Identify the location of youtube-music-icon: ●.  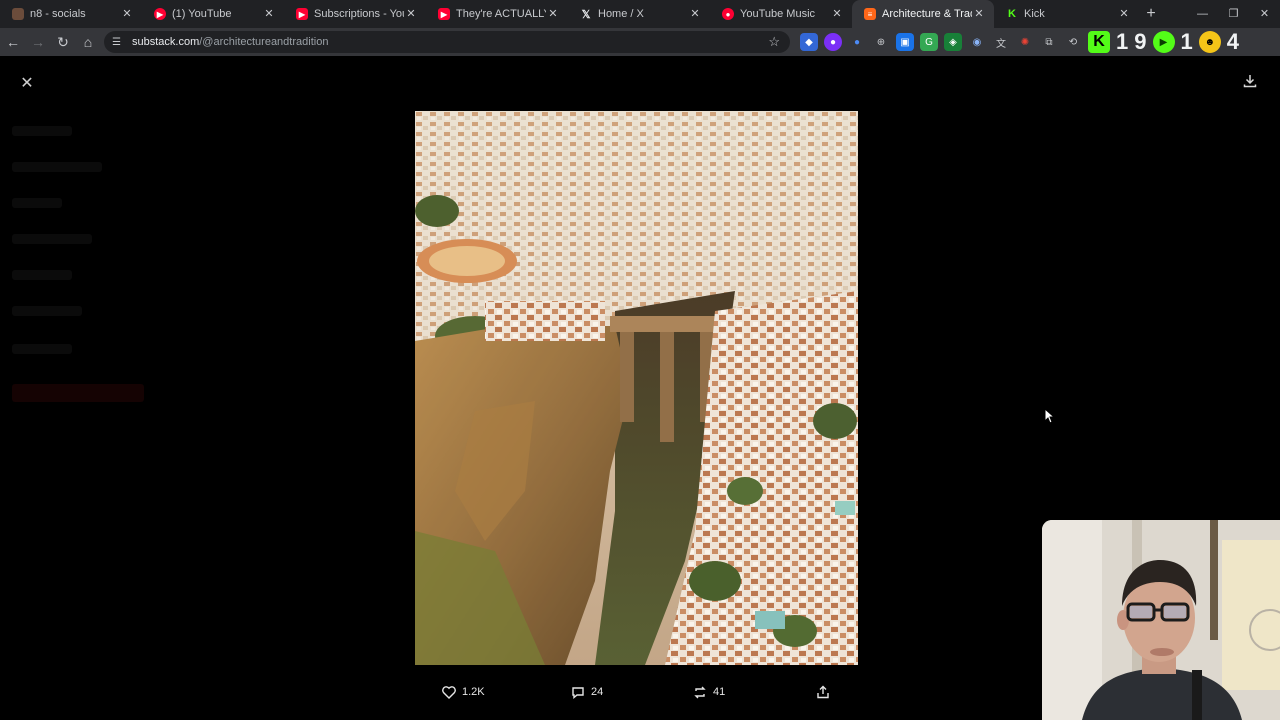
(728, 14).